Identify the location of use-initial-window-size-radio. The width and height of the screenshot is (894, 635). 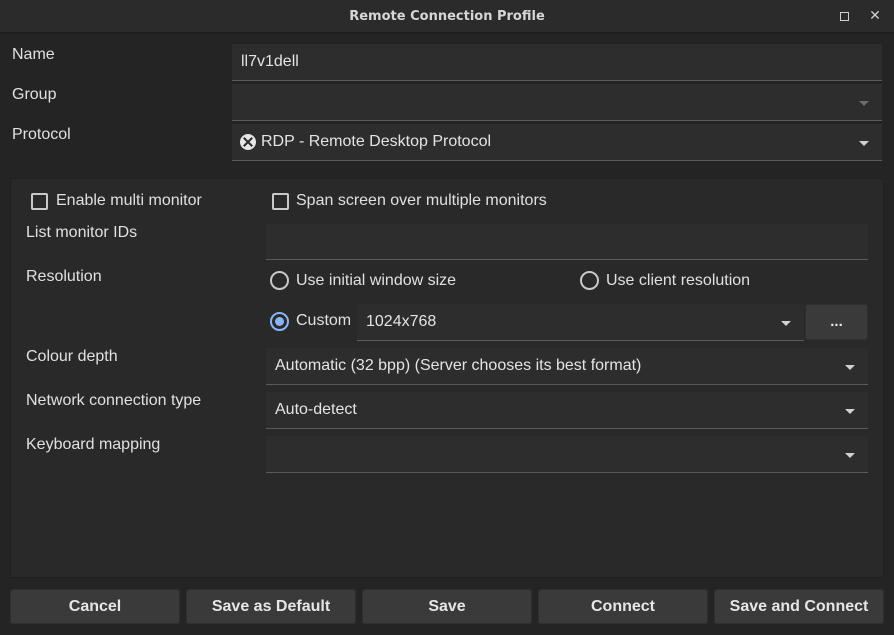
(279, 280).